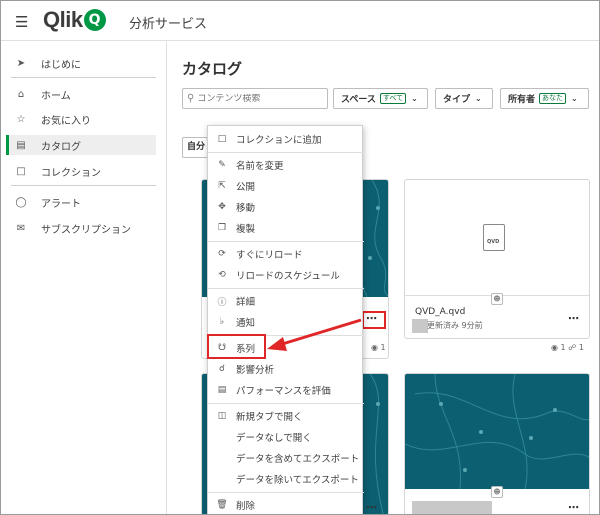  What do you see at coordinates (286, 139) in the screenshot?
I see `menu-item-add-to-collection: □ コレクションに追加` at bounding box center [286, 139].